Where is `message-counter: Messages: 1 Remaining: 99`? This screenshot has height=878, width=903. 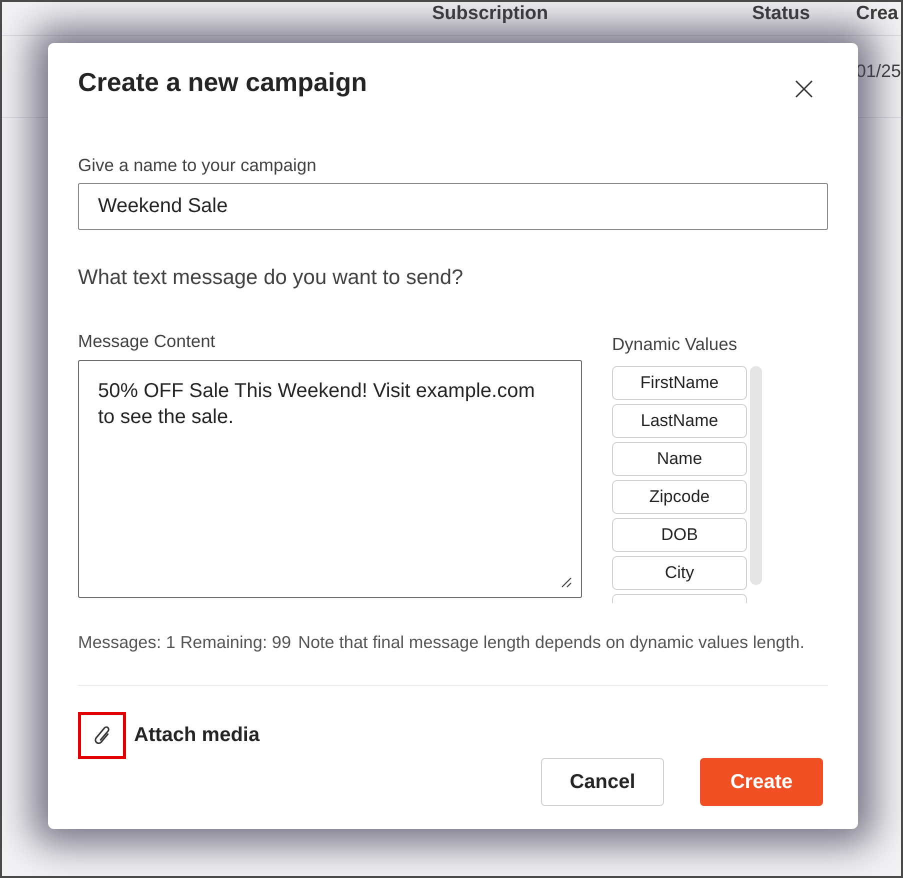 message-counter: Messages: 1 Remaining: 99 is located at coordinates (185, 642).